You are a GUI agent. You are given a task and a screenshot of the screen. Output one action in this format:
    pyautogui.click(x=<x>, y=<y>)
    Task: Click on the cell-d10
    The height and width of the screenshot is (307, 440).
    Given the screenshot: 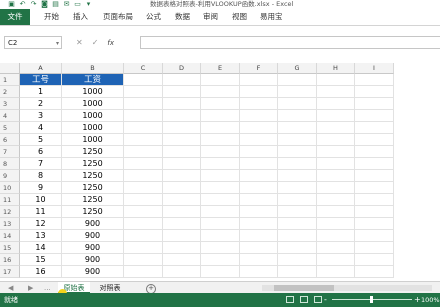 What is the action you would take?
    pyautogui.click(x=182, y=188)
    